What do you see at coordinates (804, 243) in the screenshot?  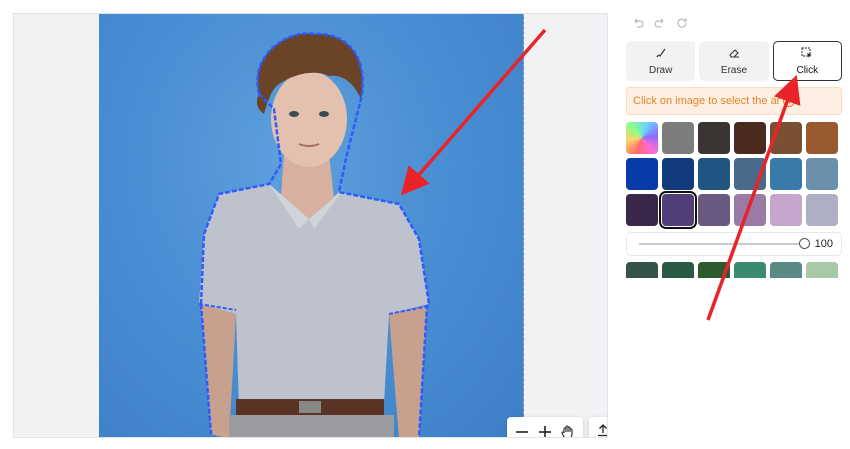 I see `slider-thumb` at bounding box center [804, 243].